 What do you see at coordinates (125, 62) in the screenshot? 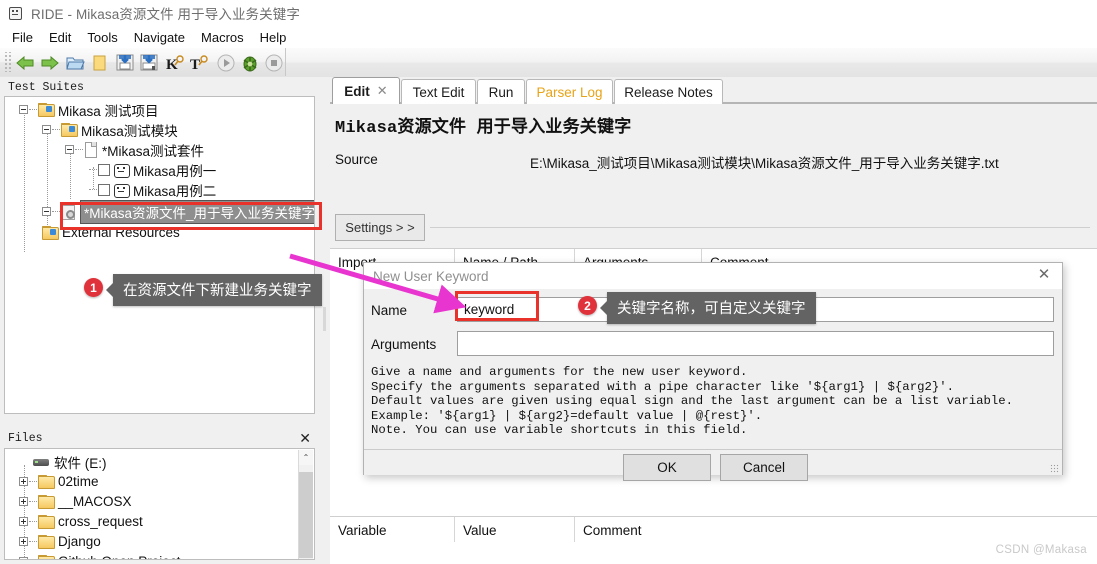
I see `save-icon` at bounding box center [125, 62].